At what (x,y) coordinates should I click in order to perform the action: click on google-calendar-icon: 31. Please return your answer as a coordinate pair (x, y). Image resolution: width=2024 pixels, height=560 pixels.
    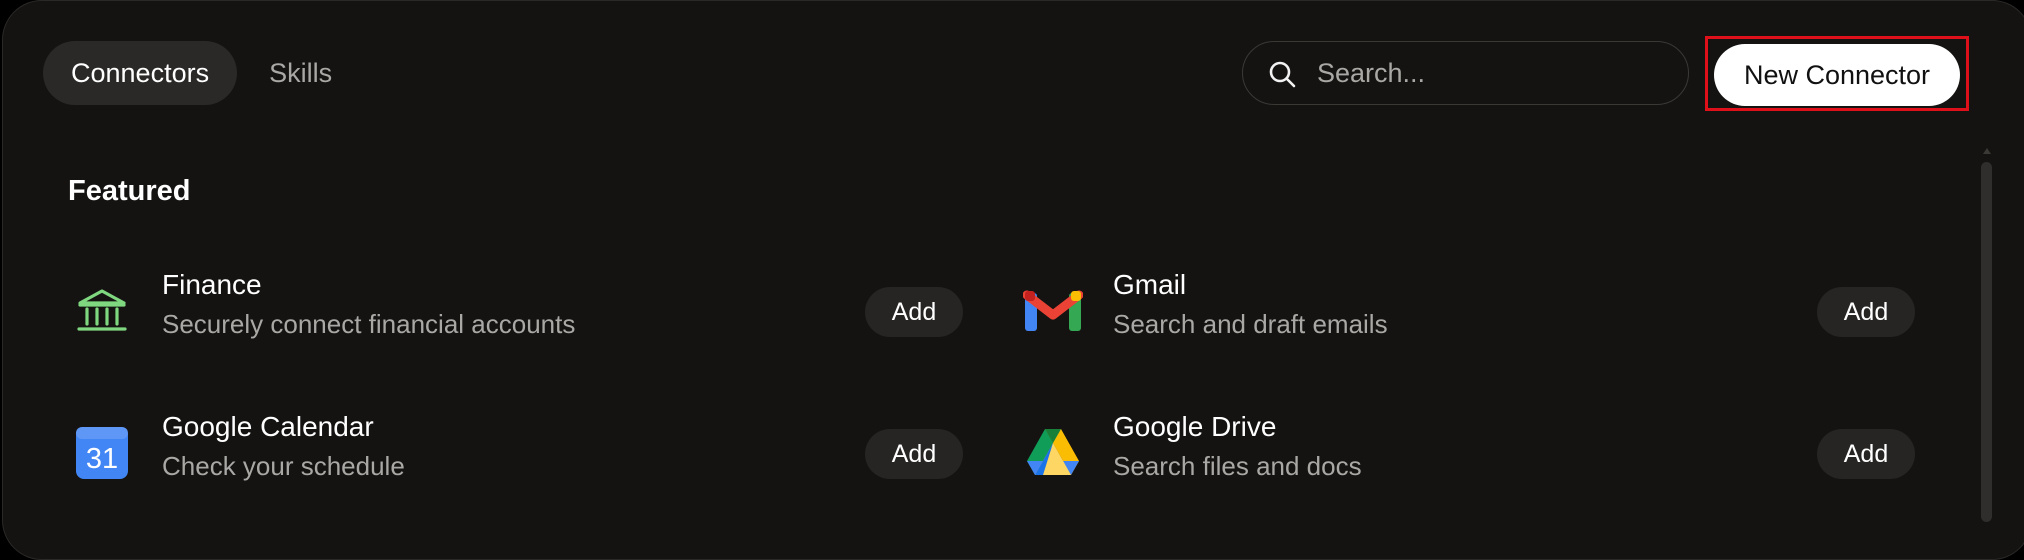
    Looking at the image, I should click on (102, 453).